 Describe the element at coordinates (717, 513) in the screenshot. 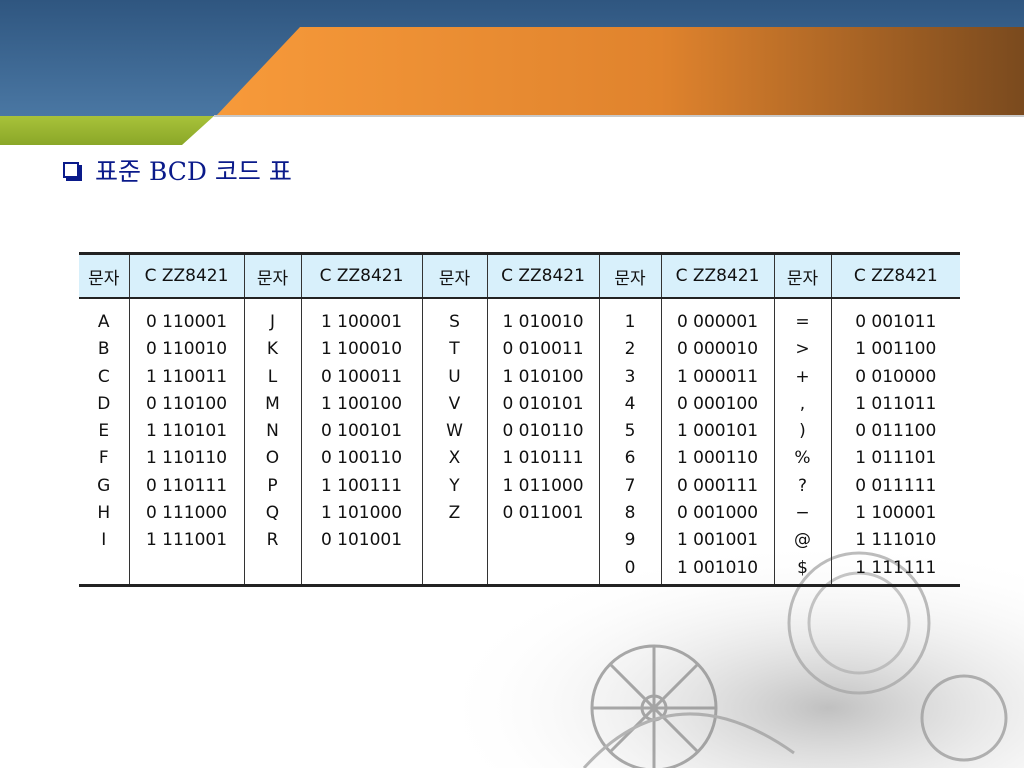

I see `code-cell: 0 001000` at that location.